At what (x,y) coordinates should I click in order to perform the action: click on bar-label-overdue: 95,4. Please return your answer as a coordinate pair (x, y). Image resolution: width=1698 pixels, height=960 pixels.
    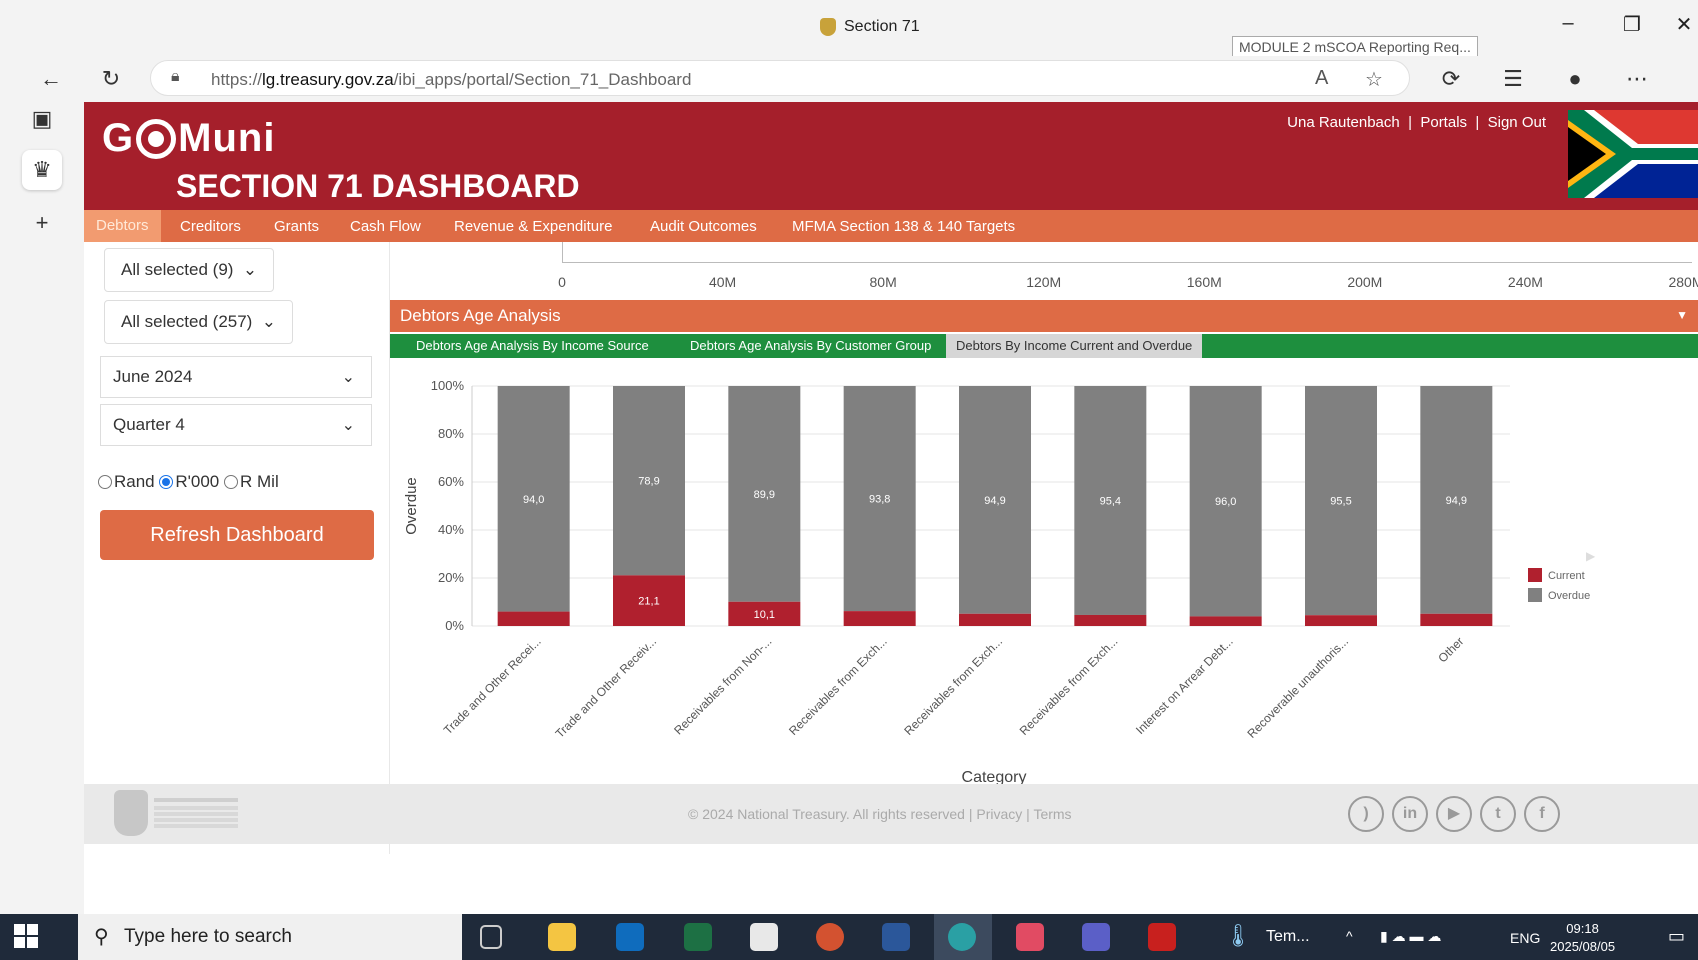
    Looking at the image, I should click on (1110, 501).